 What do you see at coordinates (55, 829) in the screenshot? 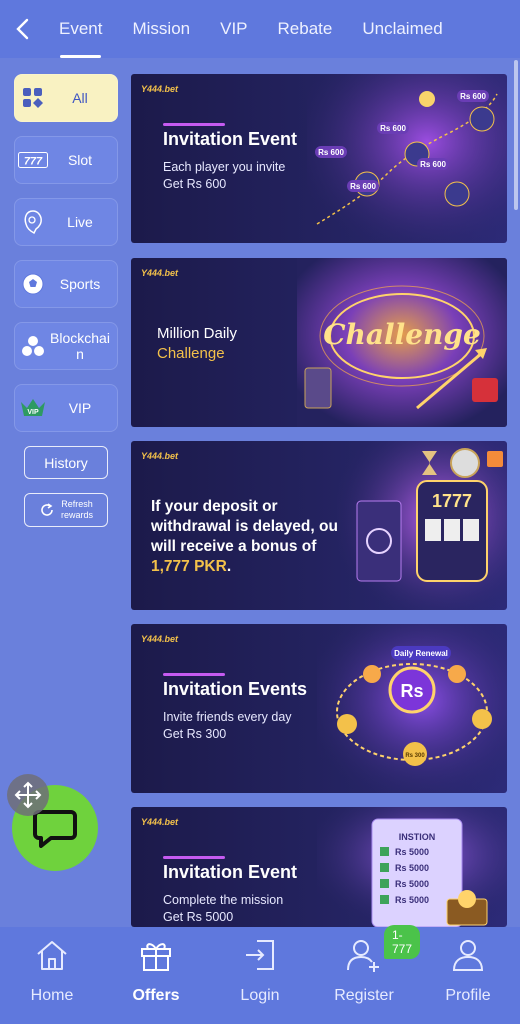
I see `chat-bubble-icon` at bounding box center [55, 829].